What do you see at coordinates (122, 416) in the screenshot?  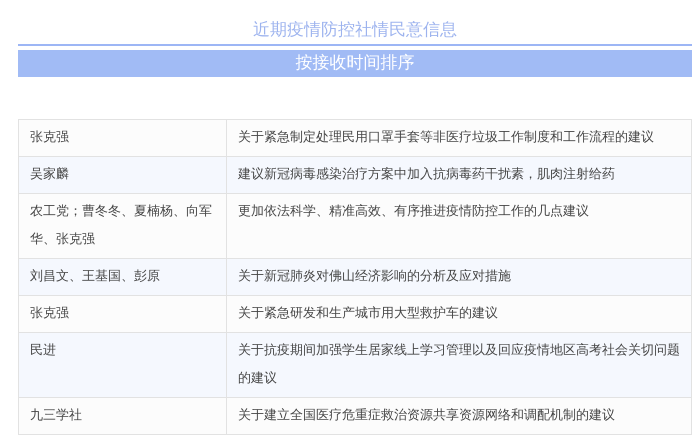 I see `table-cell: 九三学社` at bounding box center [122, 416].